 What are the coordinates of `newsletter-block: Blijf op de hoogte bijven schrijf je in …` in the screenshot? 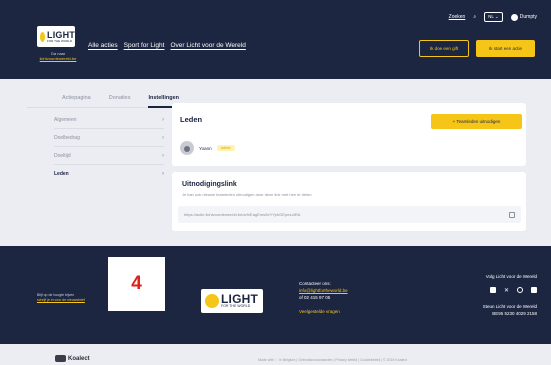 It's located at (61, 298).